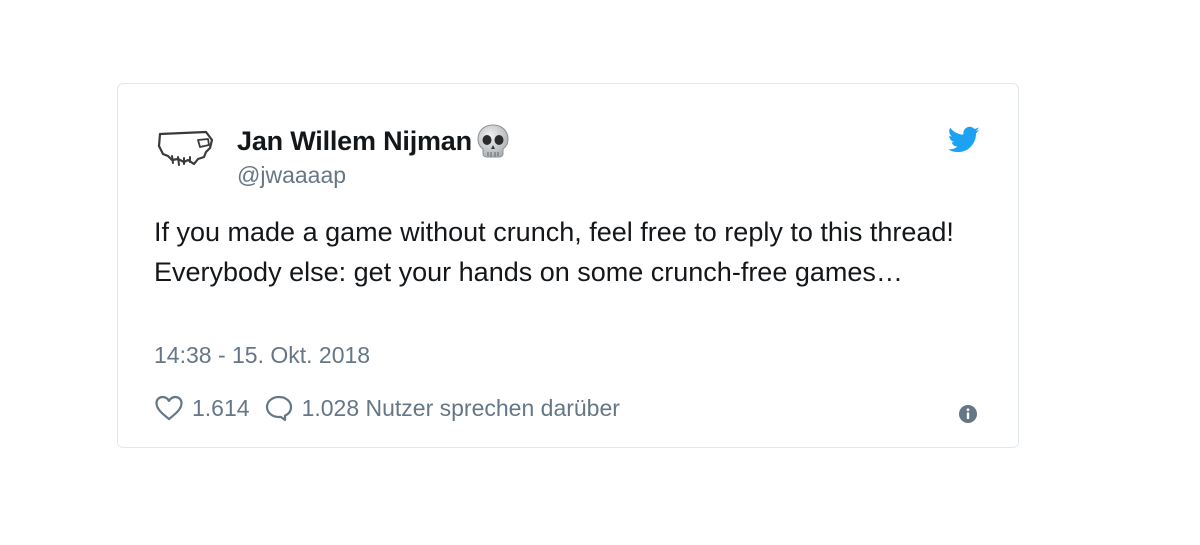  What do you see at coordinates (964, 140) in the screenshot?
I see `twitter-bird-icon` at bounding box center [964, 140].